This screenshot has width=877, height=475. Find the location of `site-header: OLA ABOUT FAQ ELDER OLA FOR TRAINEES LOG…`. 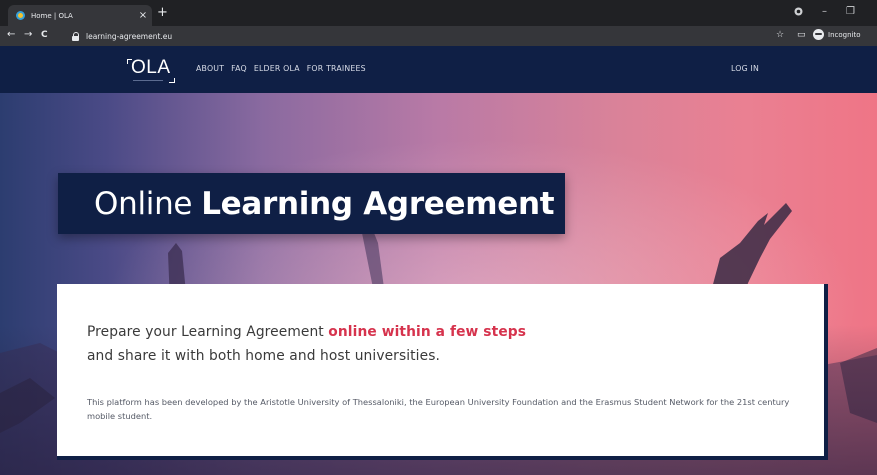

site-header: OLA ABOUT FAQ ELDER OLA FOR TRAINEES LOG… is located at coordinates (438, 69).